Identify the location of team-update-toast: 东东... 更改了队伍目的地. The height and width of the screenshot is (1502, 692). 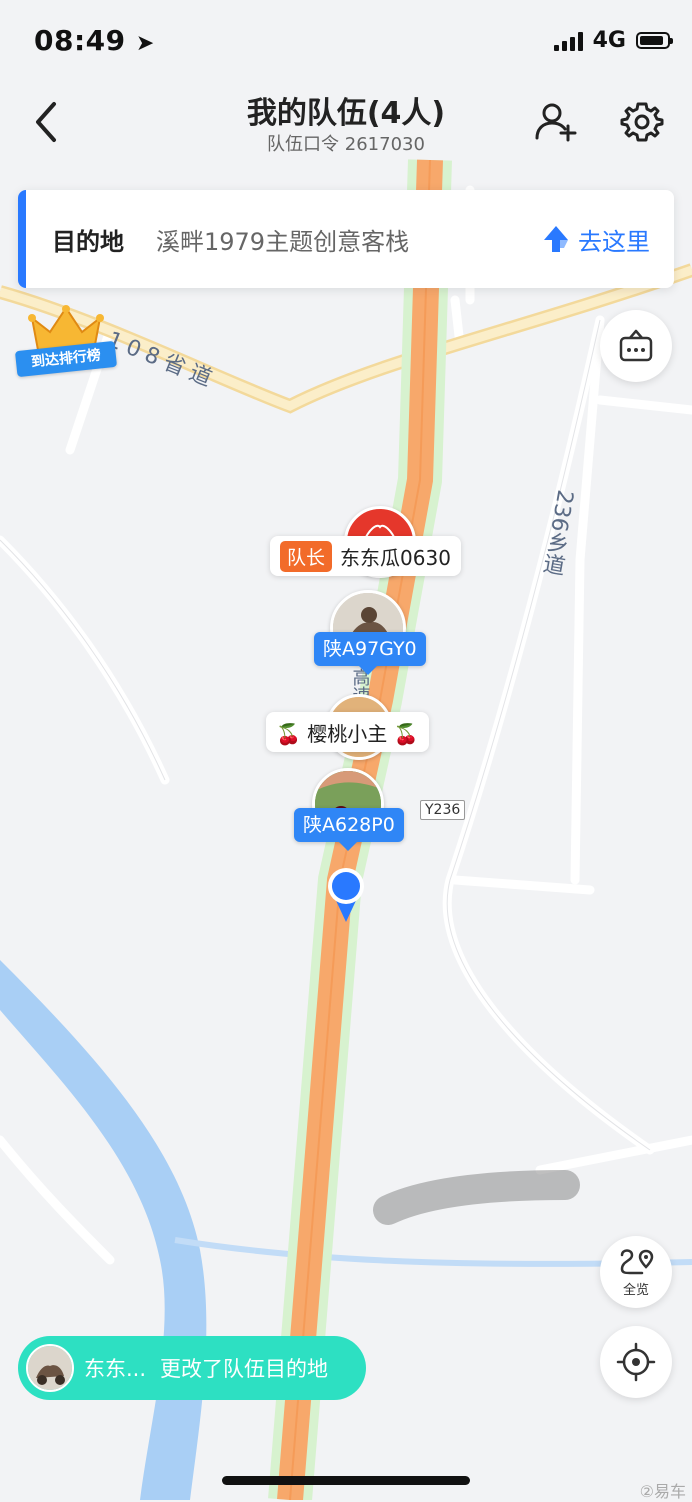
(192, 1368).